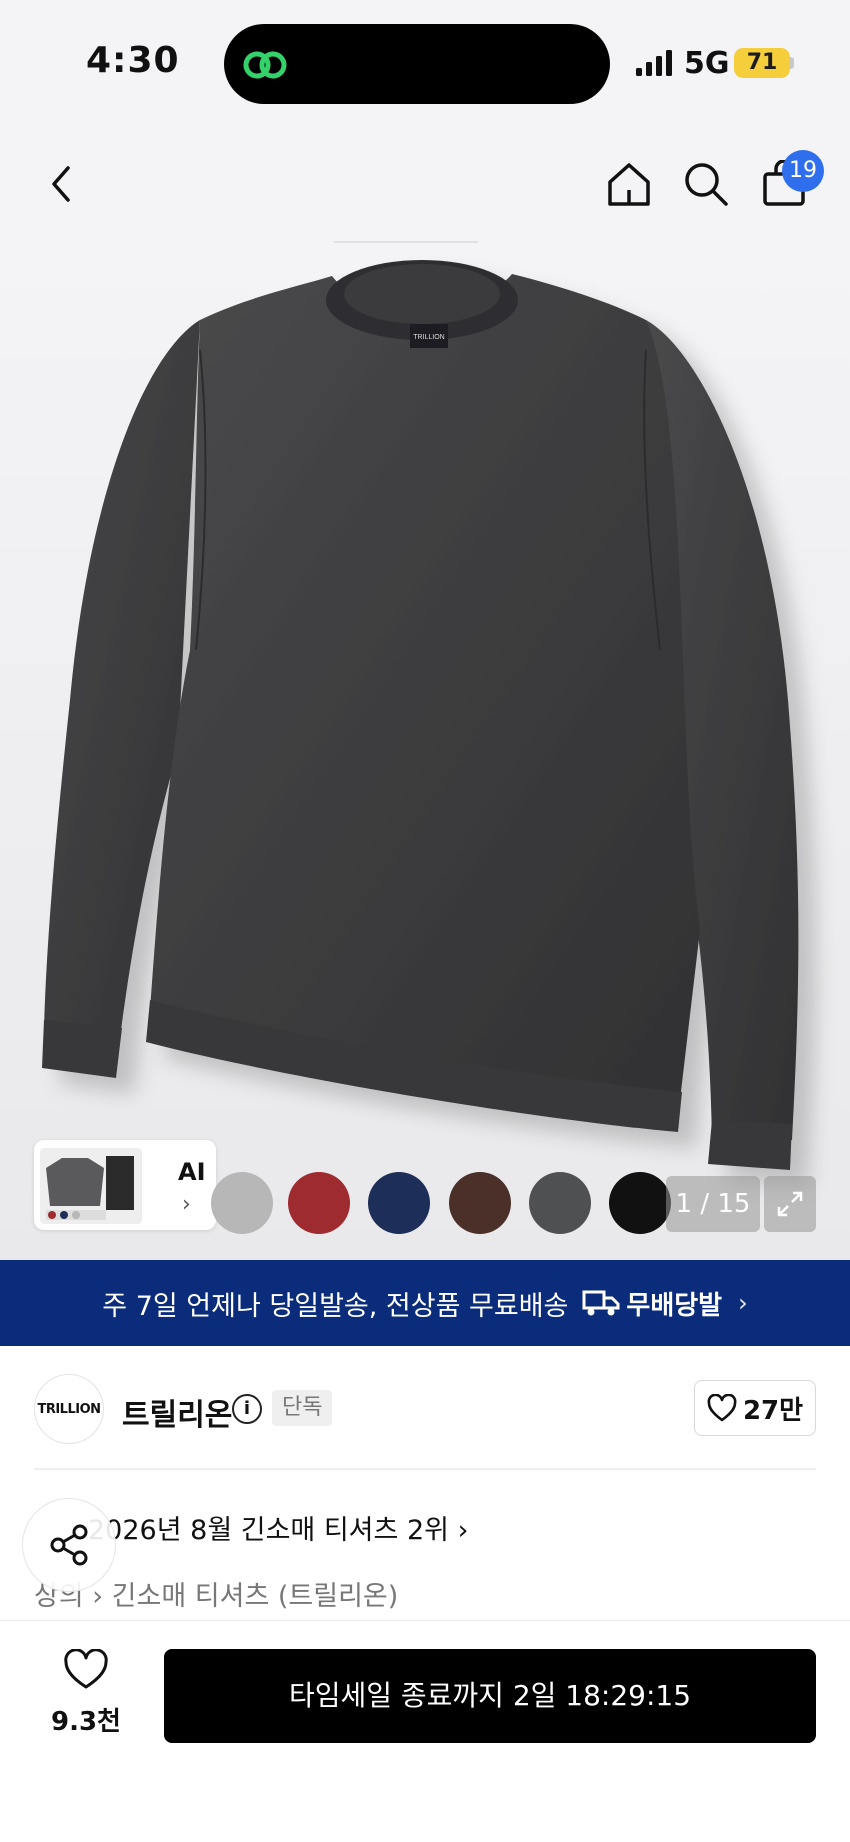 This screenshot has height=1842, width=850. What do you see at coordinates (255, 1596) in the screenshot?
I see `breadcrumb-child: 긴소매 티셔츠 (트릴리온)` at bounding box center [255, 1596].